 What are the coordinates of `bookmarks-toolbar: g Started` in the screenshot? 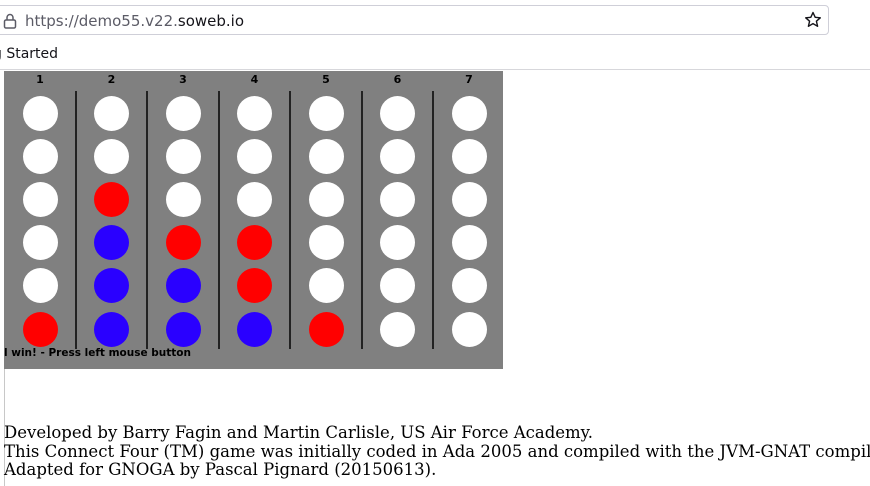 It's located at (435, 55).